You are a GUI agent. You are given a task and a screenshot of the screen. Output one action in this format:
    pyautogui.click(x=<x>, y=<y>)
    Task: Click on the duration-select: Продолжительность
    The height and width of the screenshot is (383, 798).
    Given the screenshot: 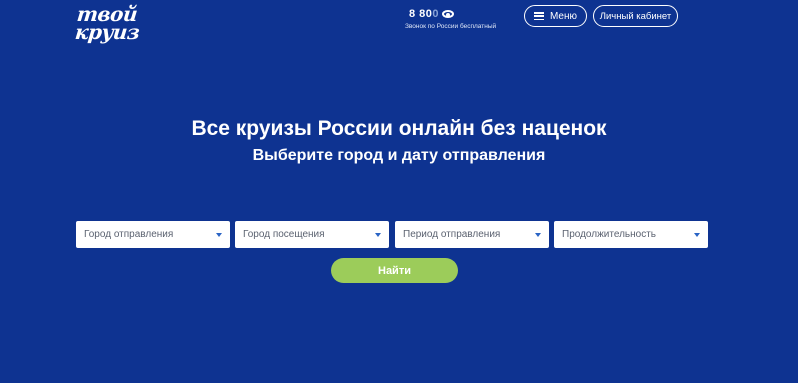 What is the action you would take?
    pyautogui.click(x=631, y=234)
    